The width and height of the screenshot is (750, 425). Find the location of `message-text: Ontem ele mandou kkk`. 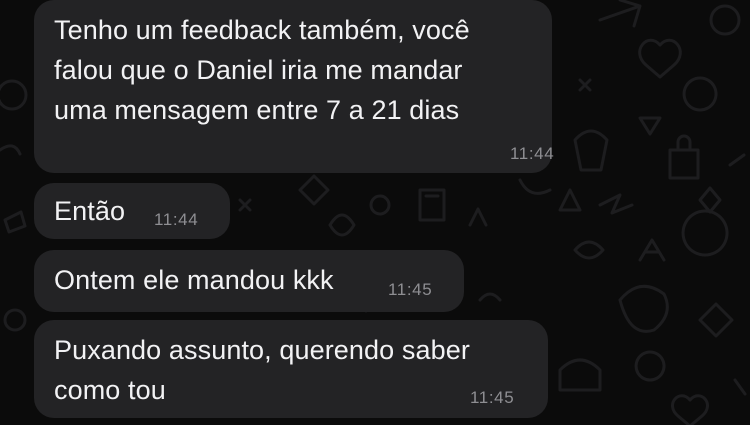

message-text: Ontem ele mandou kkk is located at coordinates (194, 280).